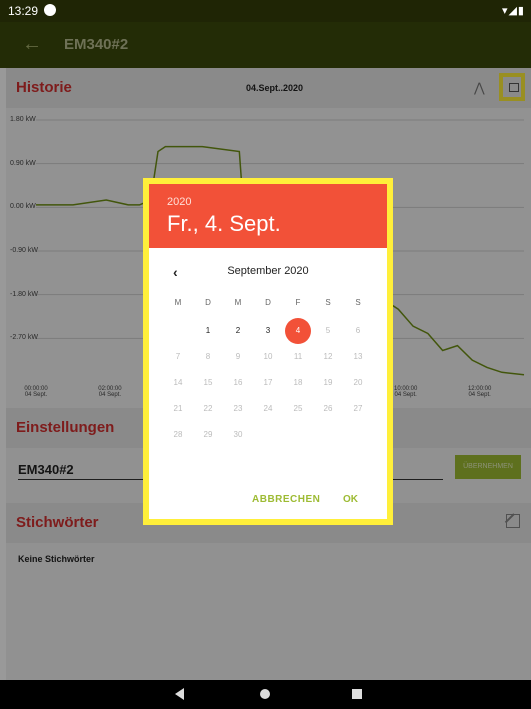 Image resolution: width=531 pixels, height=709 pixels. Describe the element at coordinates (286, 499) in the screenshot. I see `cancel-button: ABBRECHEN` at that location.